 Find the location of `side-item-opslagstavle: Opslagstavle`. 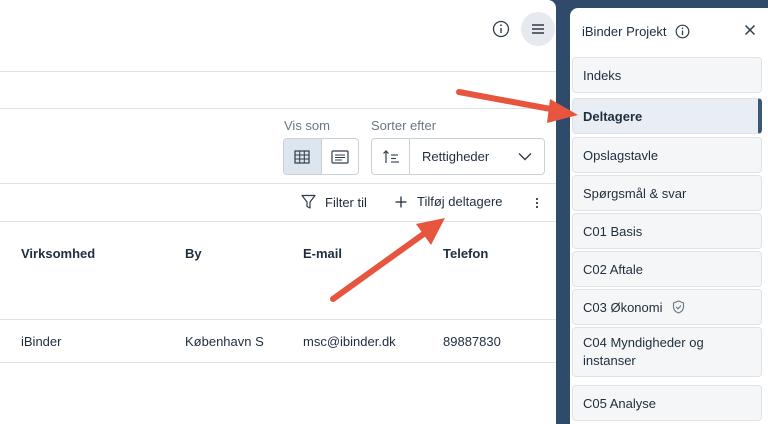

side-item-opslagstavle: Opslagstavle is located at coordinates (667, 155).